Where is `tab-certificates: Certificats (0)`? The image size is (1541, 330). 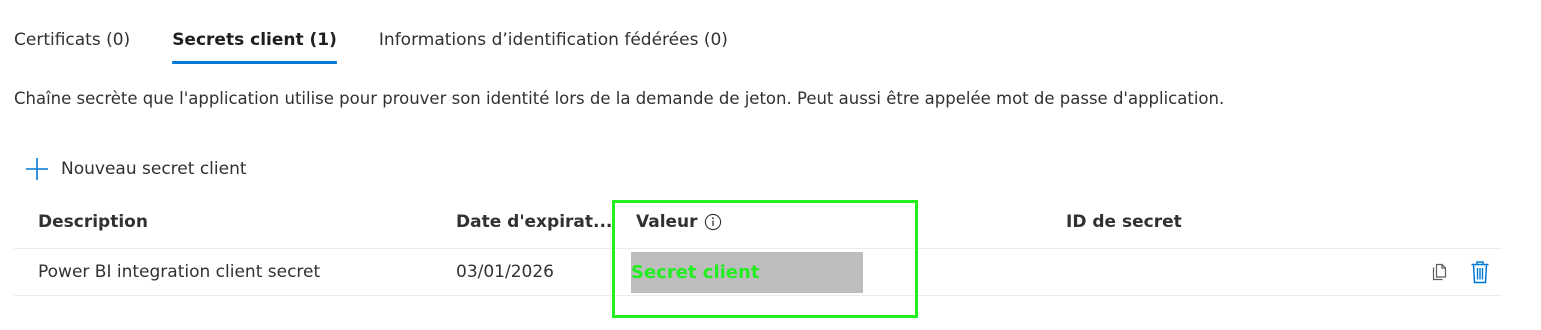
tab-certificates: Certificats (0) is located at coordinates (72, 45).